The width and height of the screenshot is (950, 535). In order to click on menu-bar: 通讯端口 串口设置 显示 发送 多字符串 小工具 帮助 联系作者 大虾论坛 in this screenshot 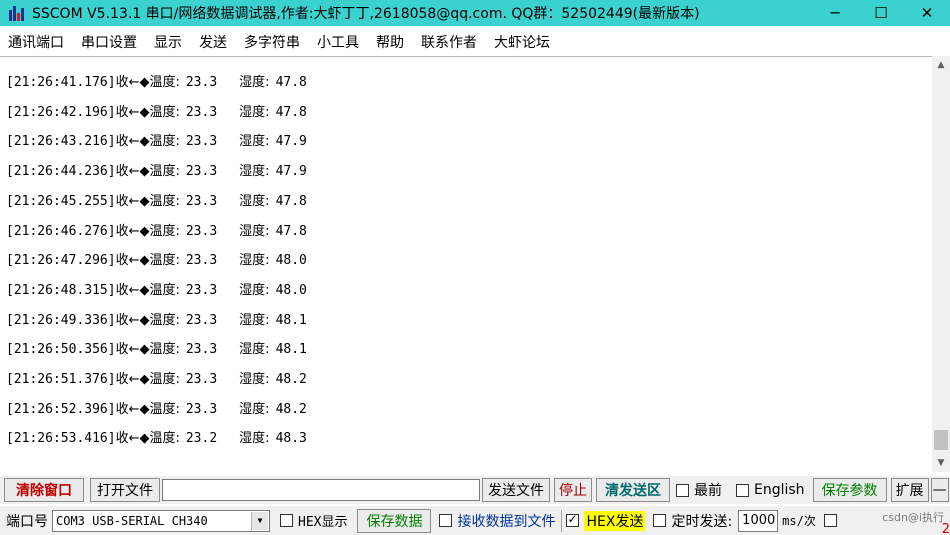, I will do `click(475, 41)`.